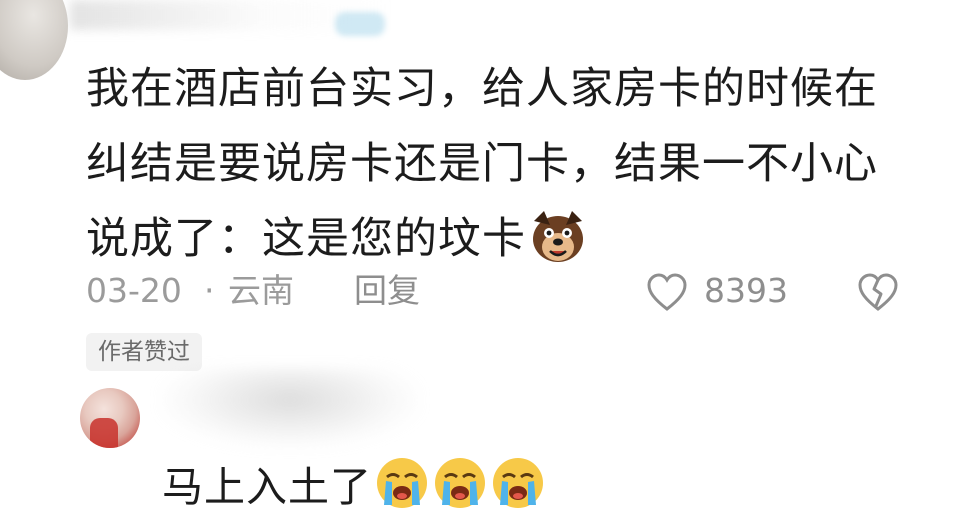 The height and width of the screenshot is (517, 960). What do you see at coordinates (558, 236) in the screenshot?
I see `dog-face-icon` at bounding box center [558, 236].